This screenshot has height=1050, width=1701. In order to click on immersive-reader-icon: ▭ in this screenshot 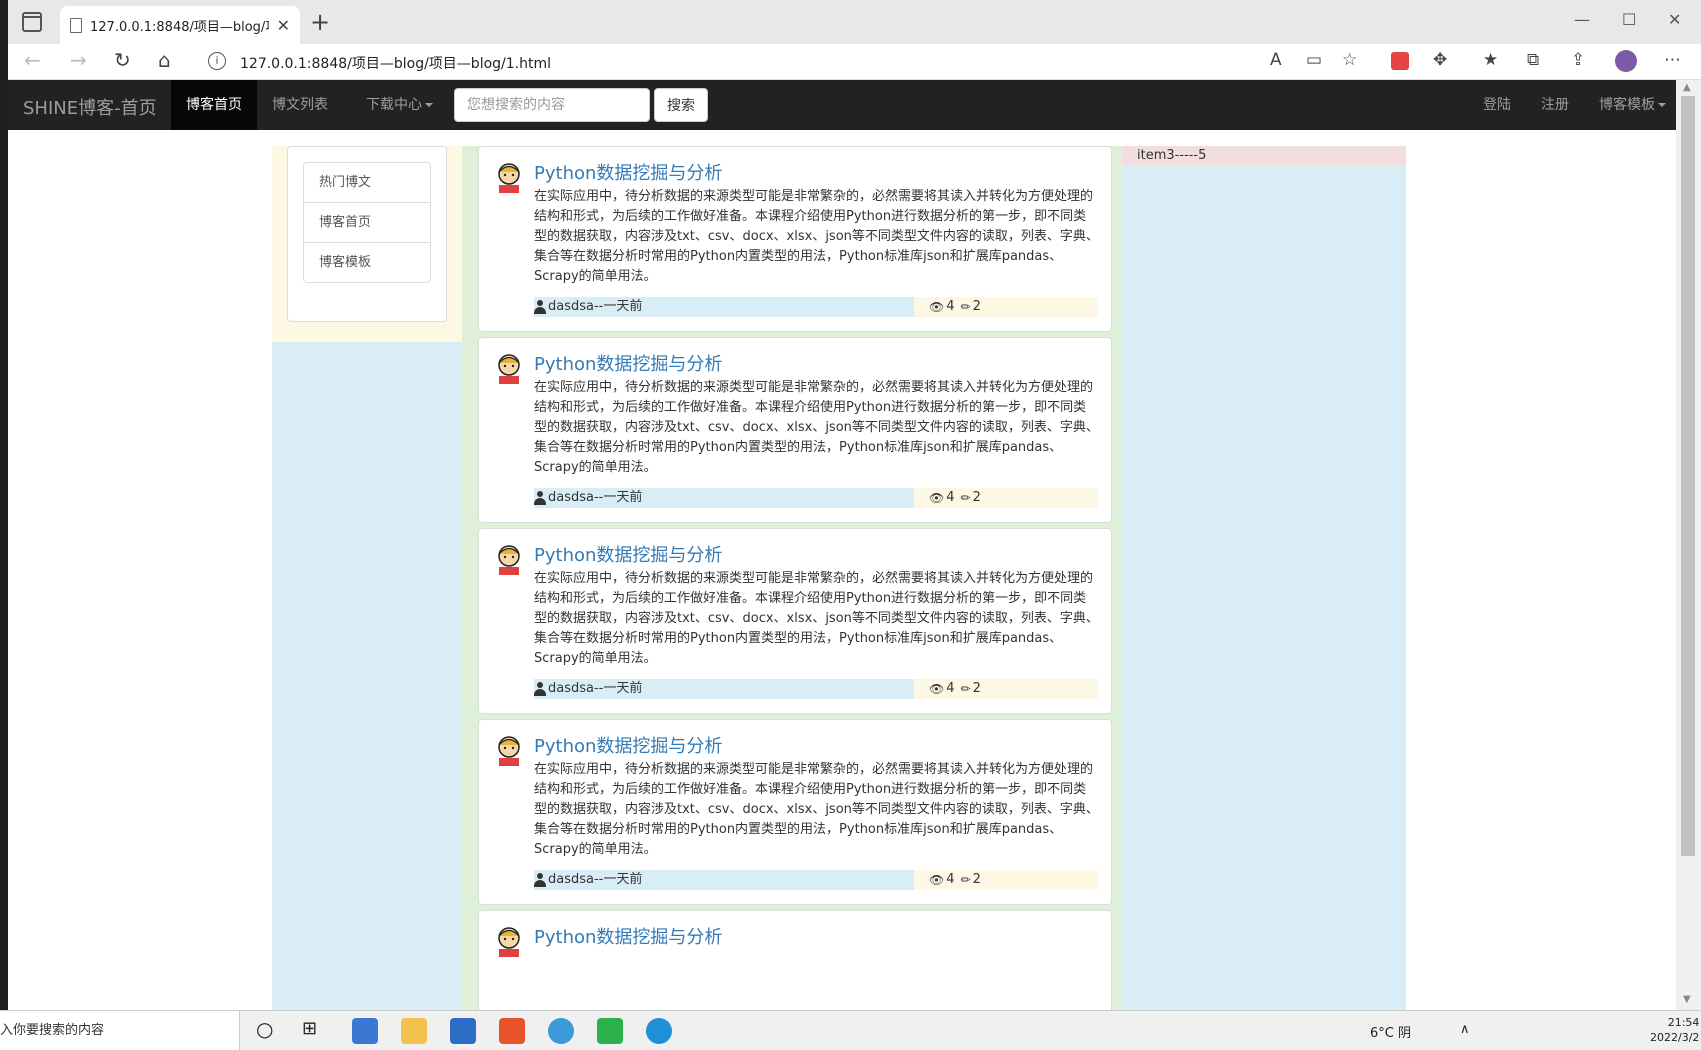, I will do `click(1314, 60)`.